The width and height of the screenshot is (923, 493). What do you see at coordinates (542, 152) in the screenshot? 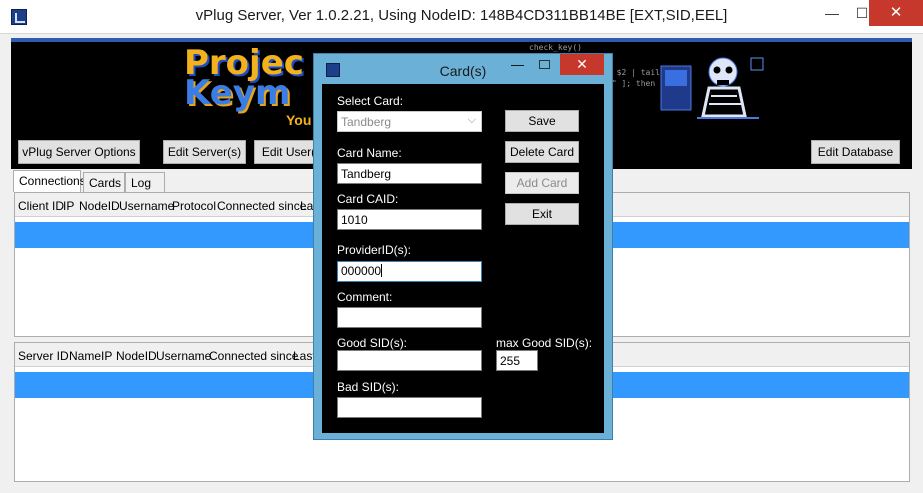
I see `delete-card-button: Delete Card` at bounding box center [542, 152].